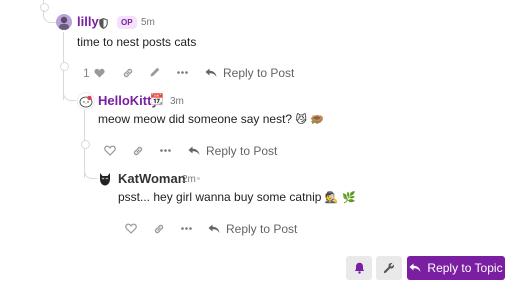 This screenshot has width=517, height=290. What do you see at coordinates (465, 268) in the screenshot?
I see `reply-to-topic-label: Reply to Topic` at bounding box center [465, 268].